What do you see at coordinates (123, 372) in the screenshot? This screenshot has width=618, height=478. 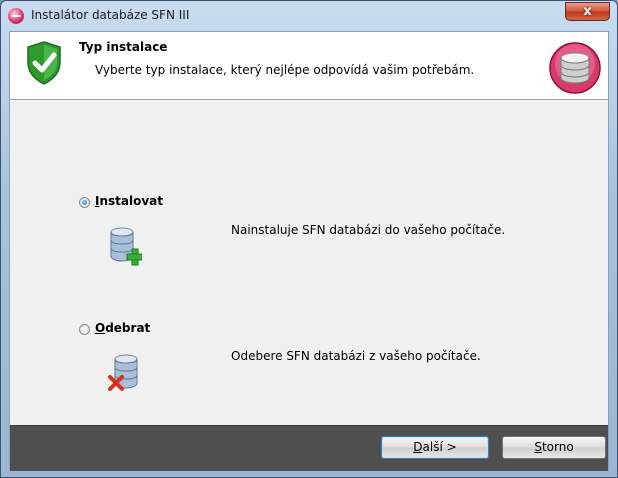 I see `database-remove-icon` at bounding box center [123, 372].